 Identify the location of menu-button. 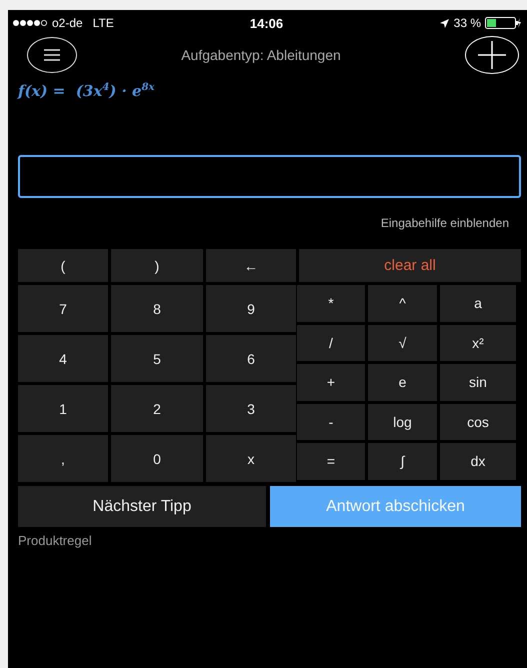
(52, 55).